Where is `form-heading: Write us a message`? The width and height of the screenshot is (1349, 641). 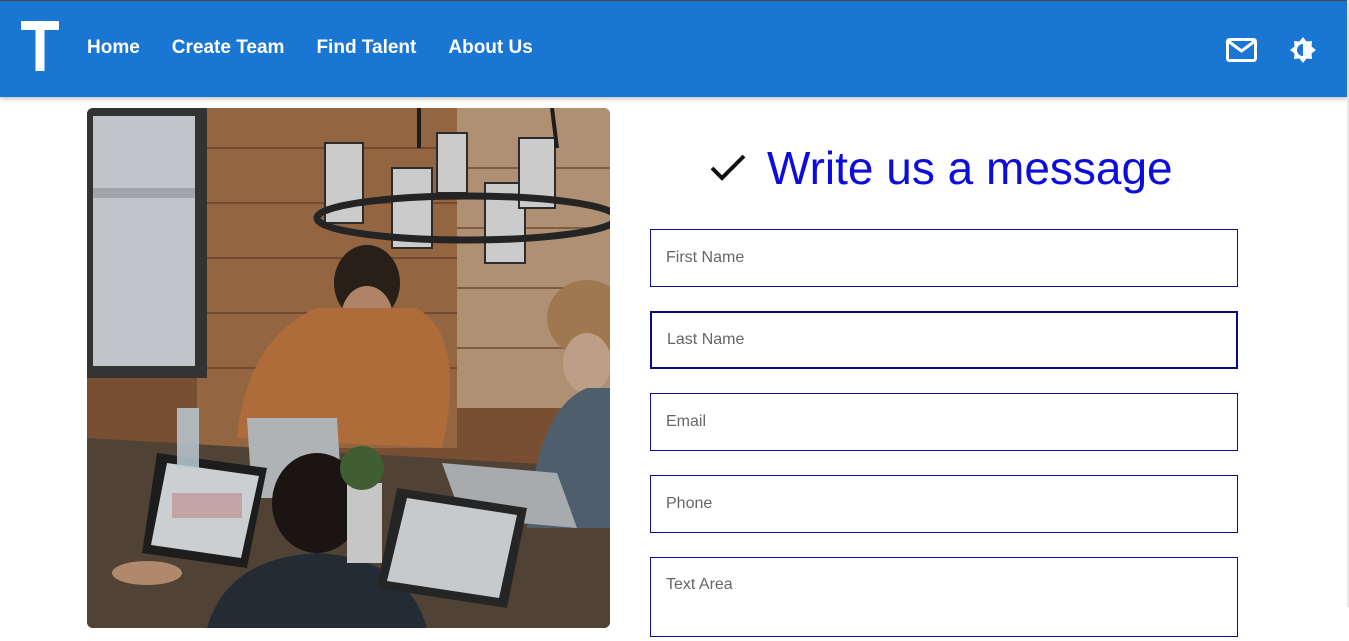 form-heading: Write us a message is located at coordinates (940, 168).